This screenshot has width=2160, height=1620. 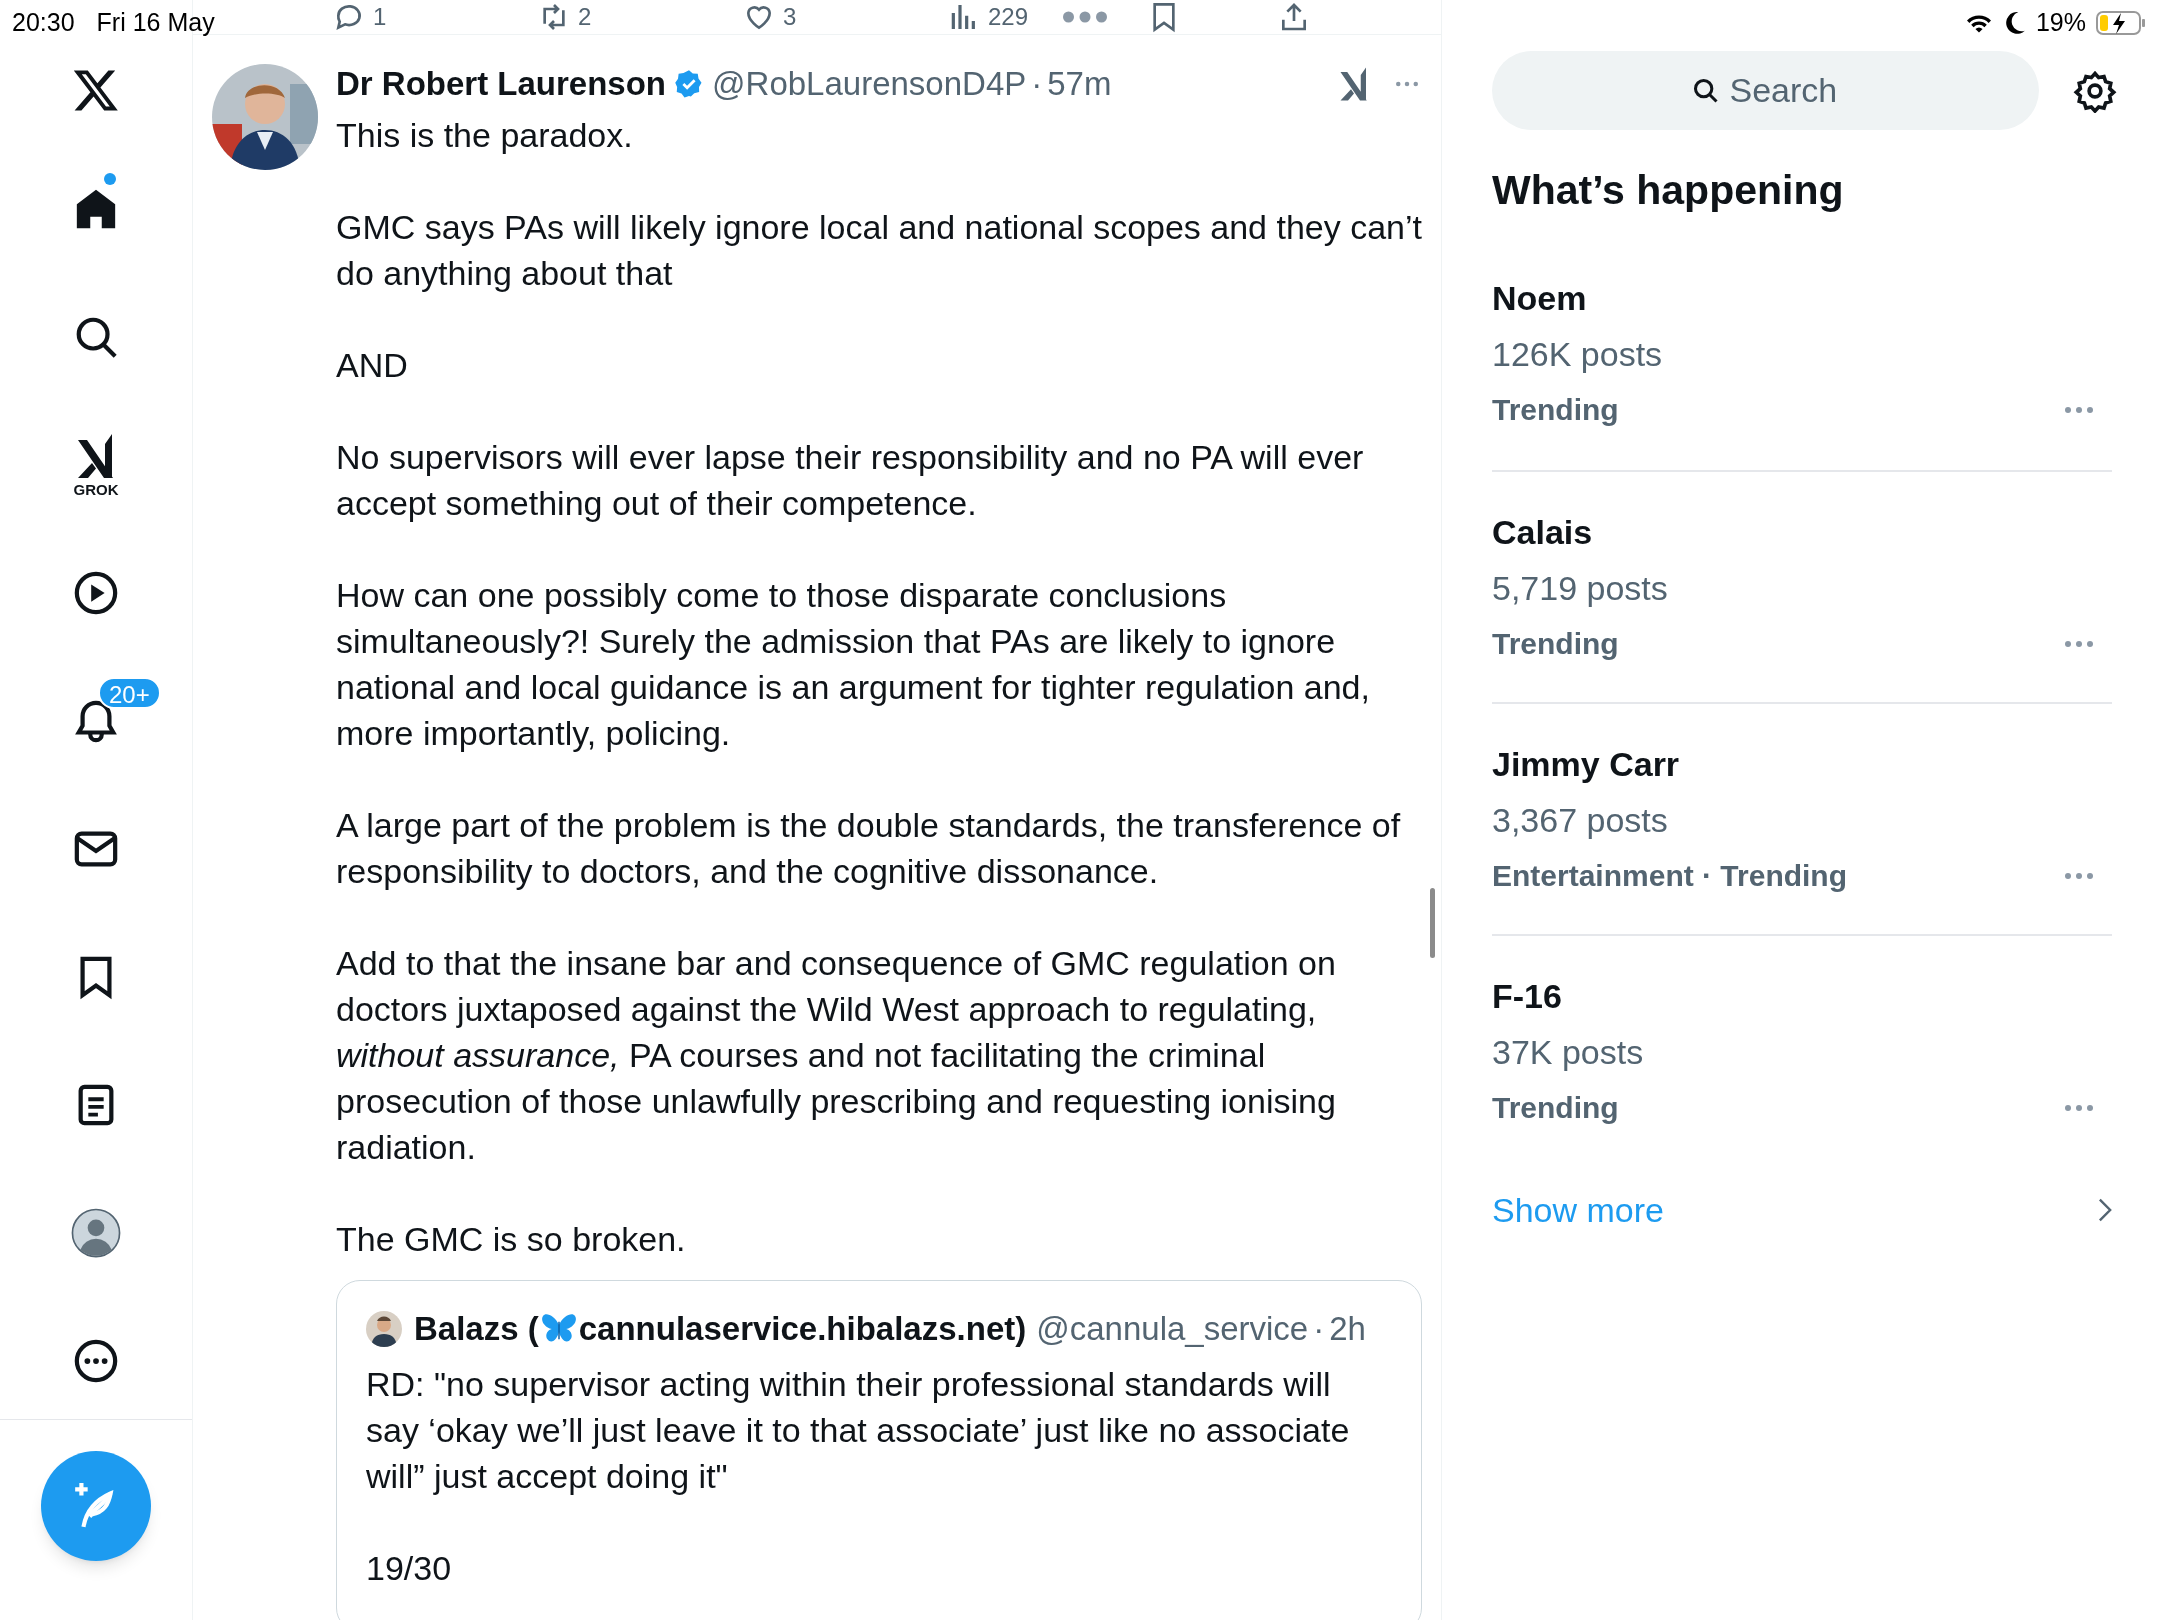 What do you see at coordinates (1580, 820) in the screenshot?
I see `trend-post-count: 3,367 posts` at bounding box center [1580, 820].